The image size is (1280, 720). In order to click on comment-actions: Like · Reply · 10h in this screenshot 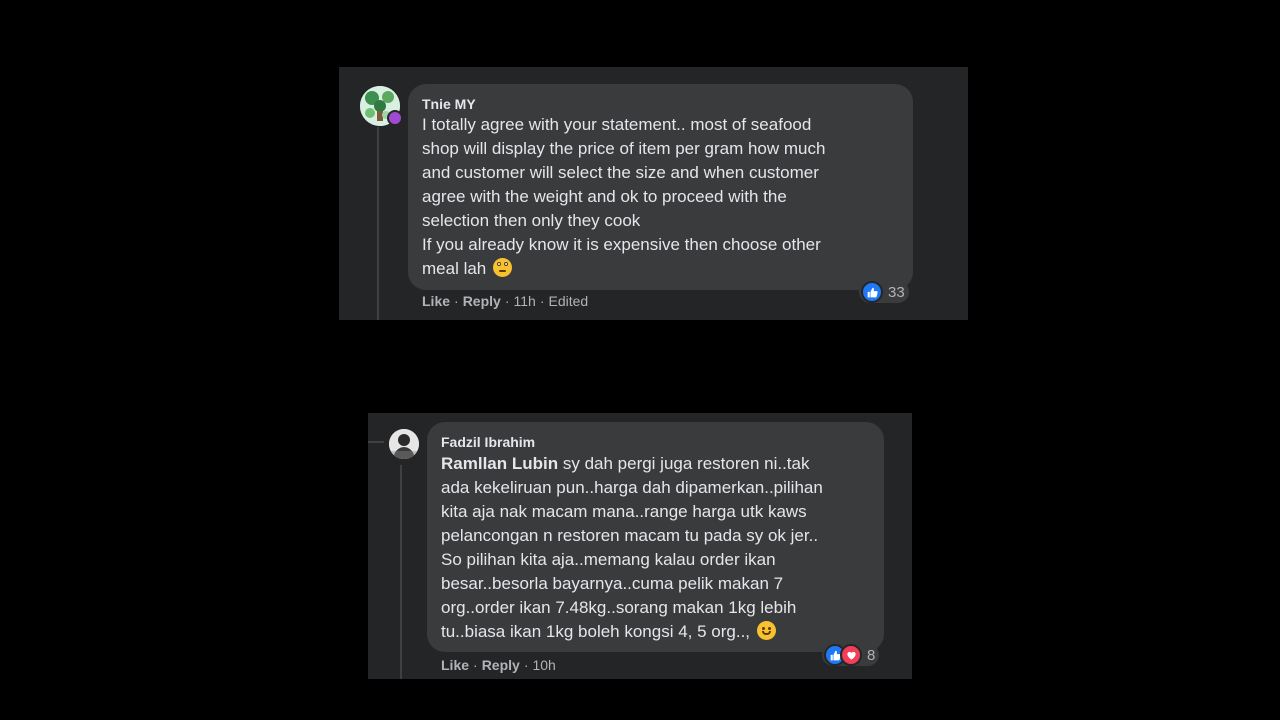, I will do `click(498, 665)`.